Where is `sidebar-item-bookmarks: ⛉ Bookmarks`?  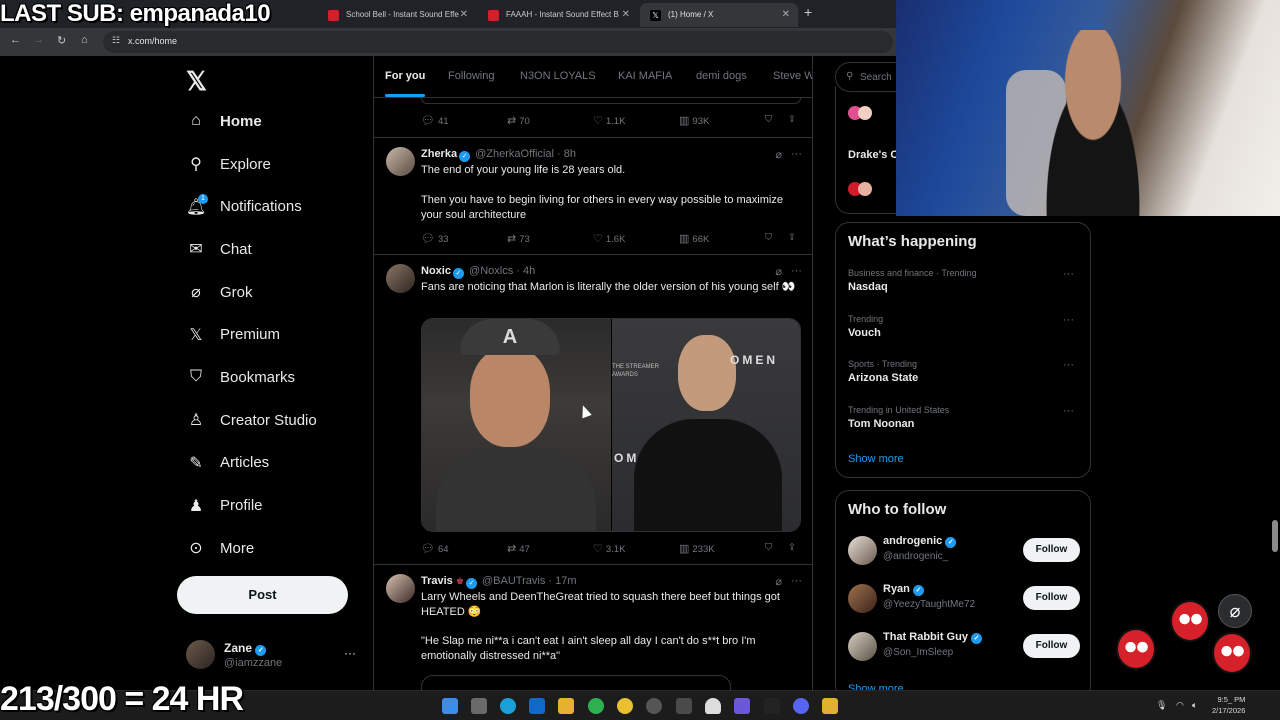 sidebar-item-bookmarks: ⛉ Bookmarks is located at coordinates (276, 377).